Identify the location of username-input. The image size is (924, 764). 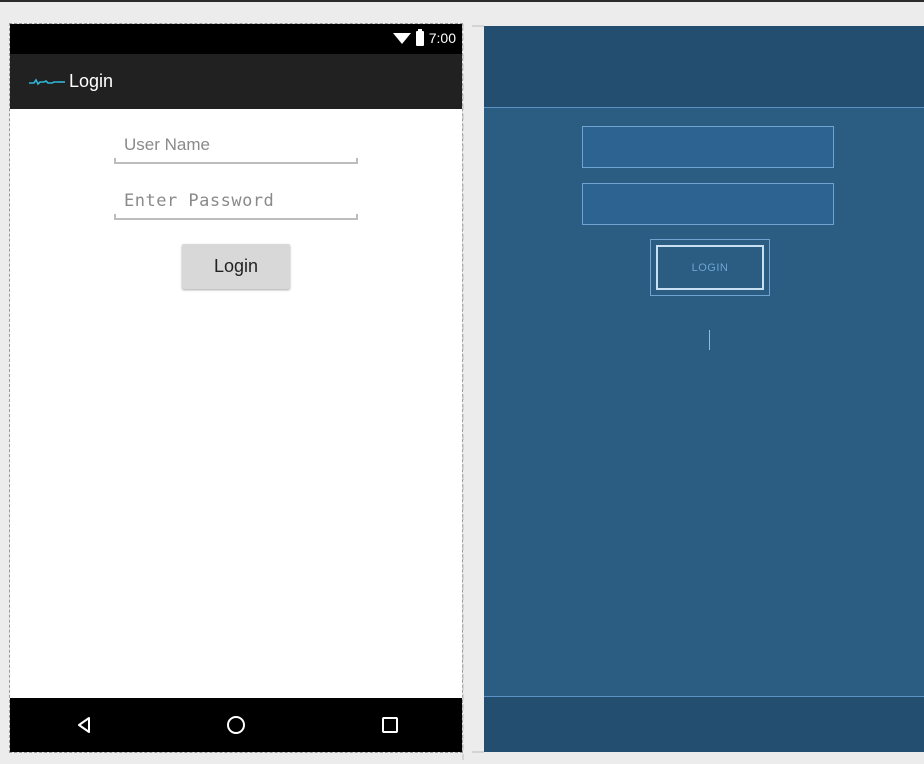
(236, 145).